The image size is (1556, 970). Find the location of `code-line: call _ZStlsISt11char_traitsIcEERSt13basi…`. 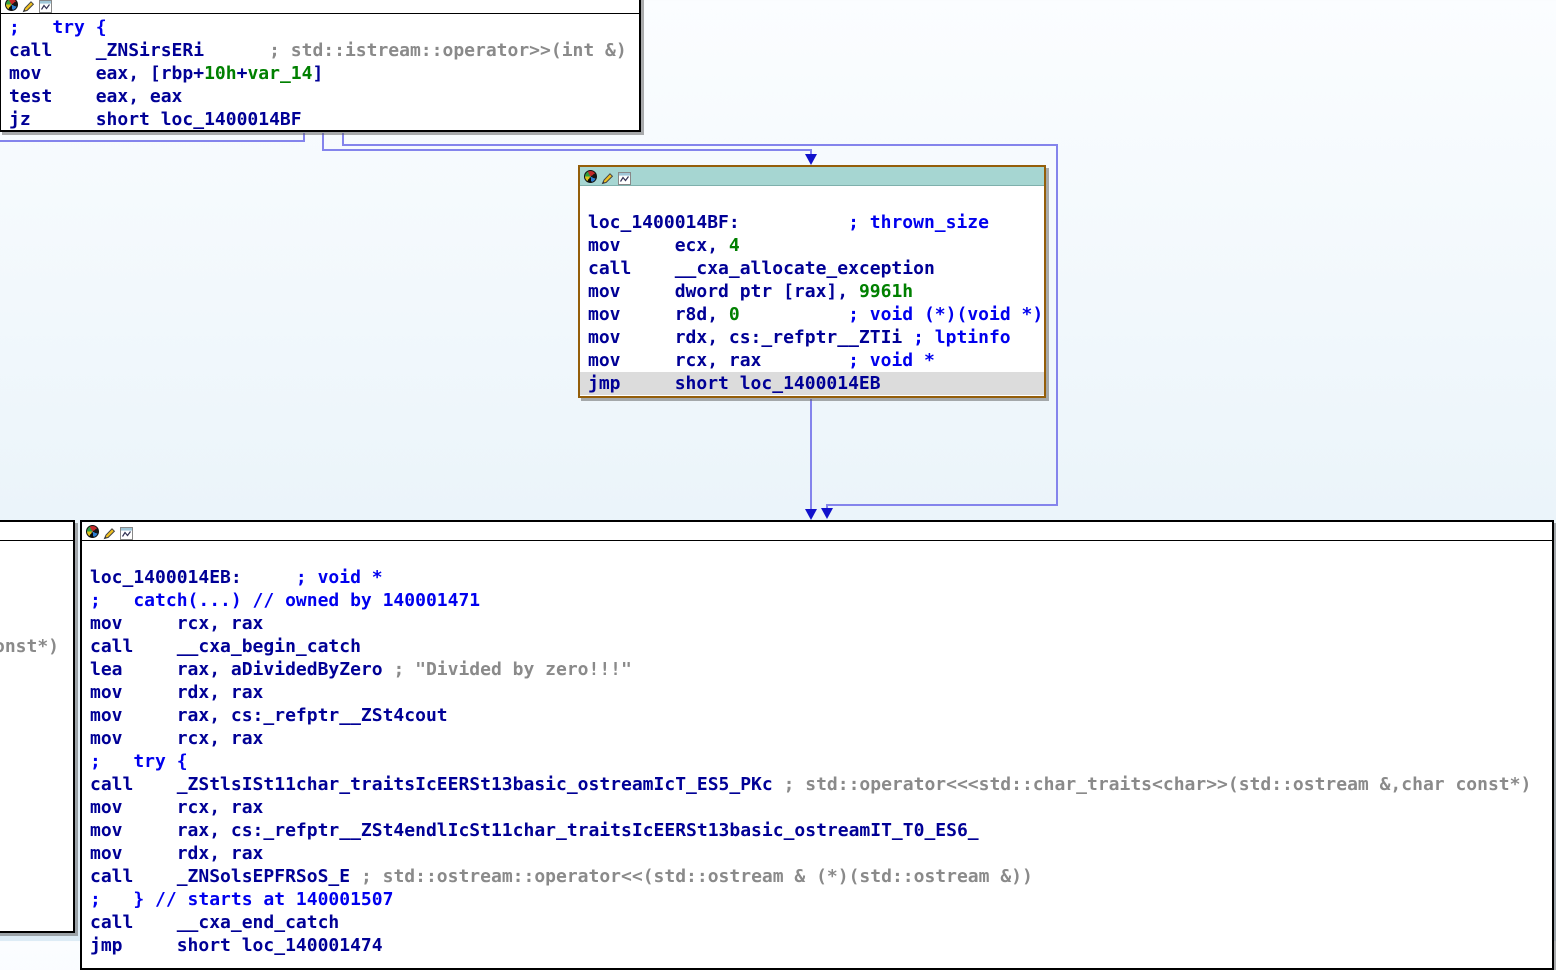

code-line: call _ZStlsISt11char_traitsIcEERSt13basi… is located at coordinates (817, 784).